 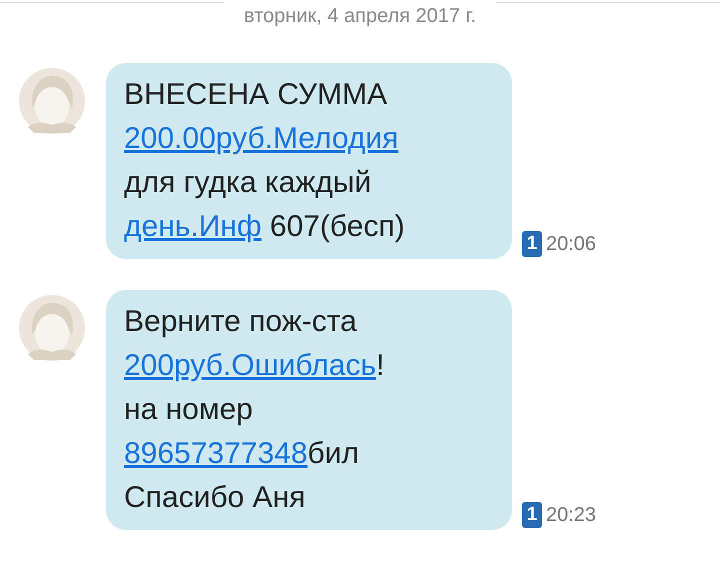 What do you see at coordinates (216, 453) in the screenshot?
I see `link: 89657377348` at bounding box center [216, 453].